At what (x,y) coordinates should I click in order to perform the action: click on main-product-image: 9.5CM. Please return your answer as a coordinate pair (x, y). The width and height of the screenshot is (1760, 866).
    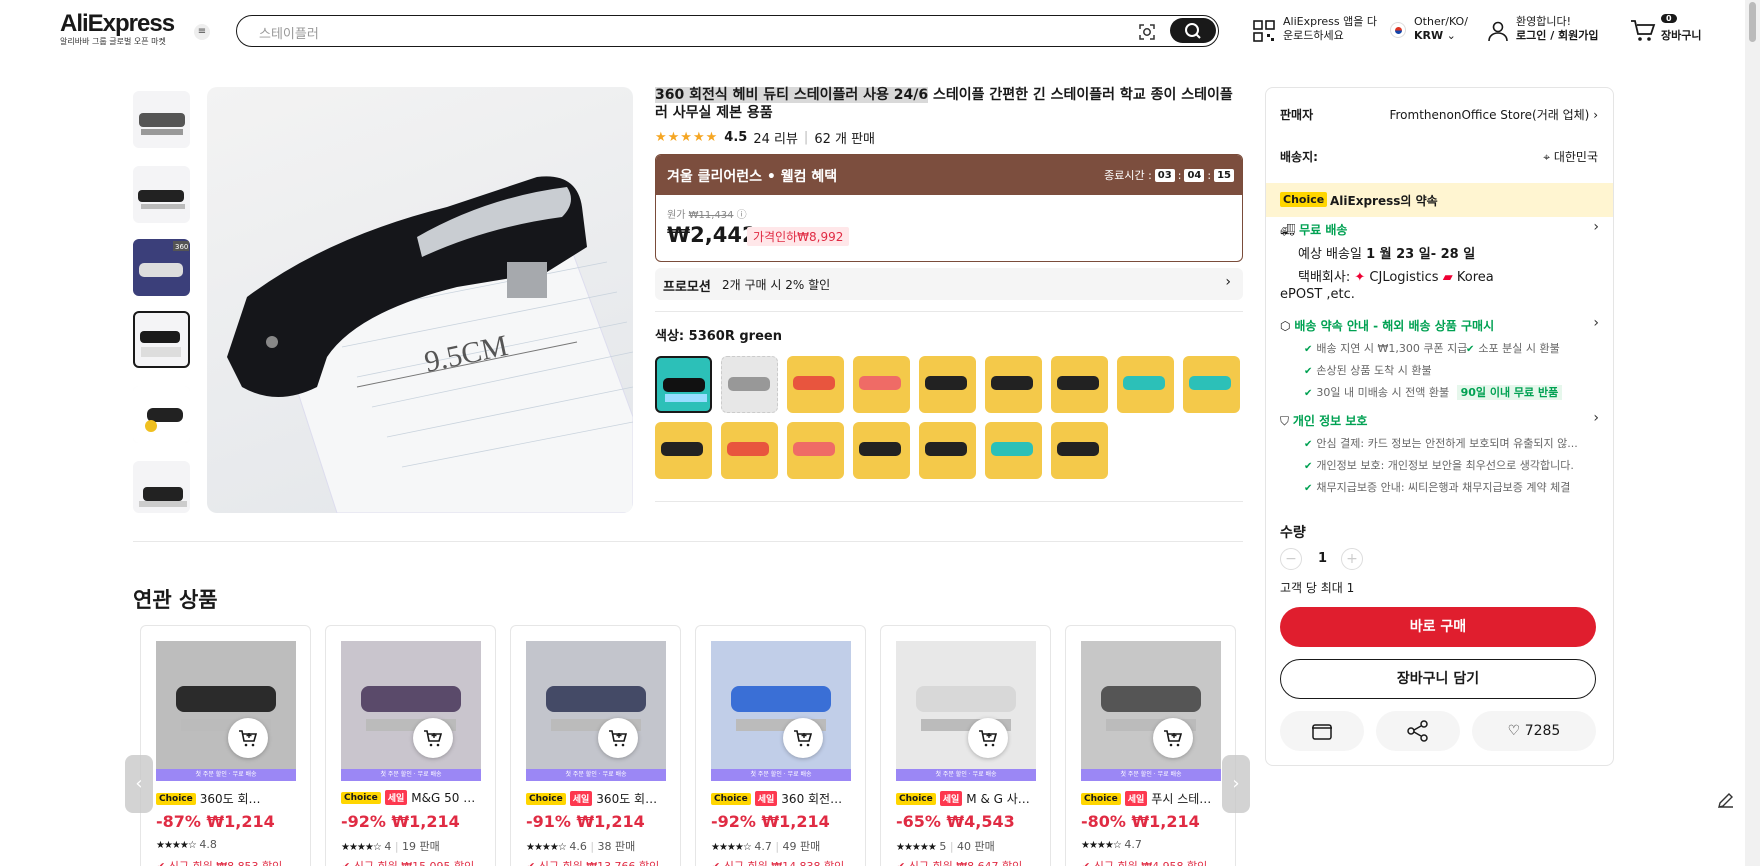
    Looking at the image, I should click on (420, 300).